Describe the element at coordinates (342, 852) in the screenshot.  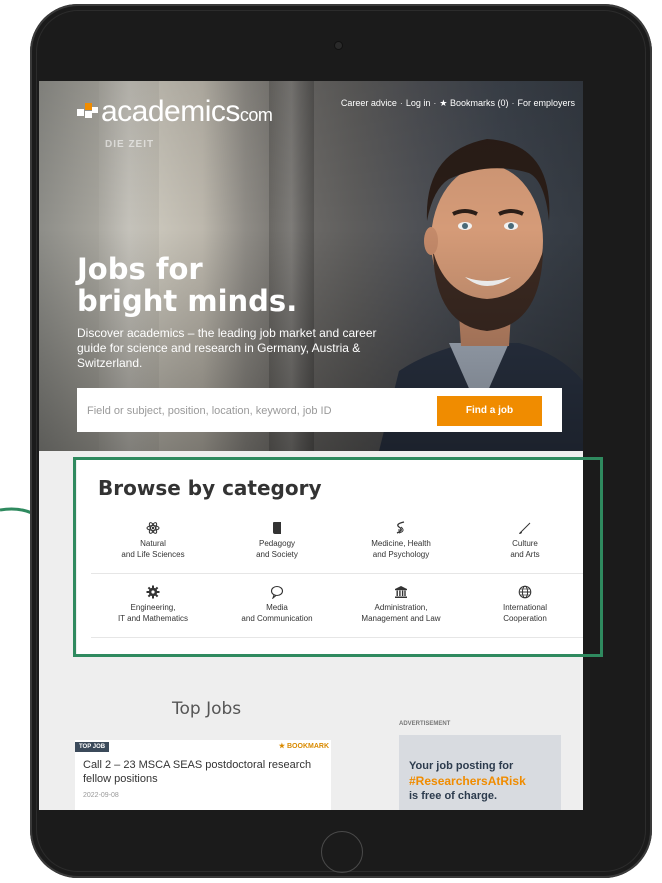
I see `home-button` at that location.